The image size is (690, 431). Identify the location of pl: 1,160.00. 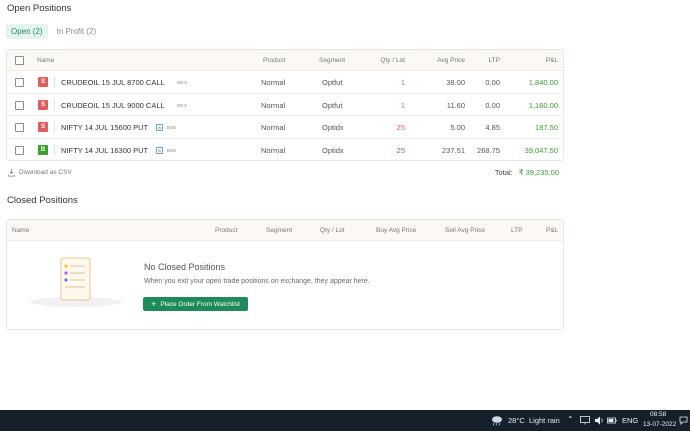
(543, 105).